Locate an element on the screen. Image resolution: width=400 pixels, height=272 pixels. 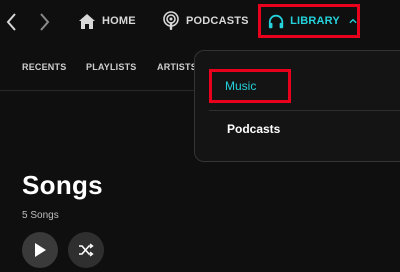
play-button is located at coordinates (40, 250).